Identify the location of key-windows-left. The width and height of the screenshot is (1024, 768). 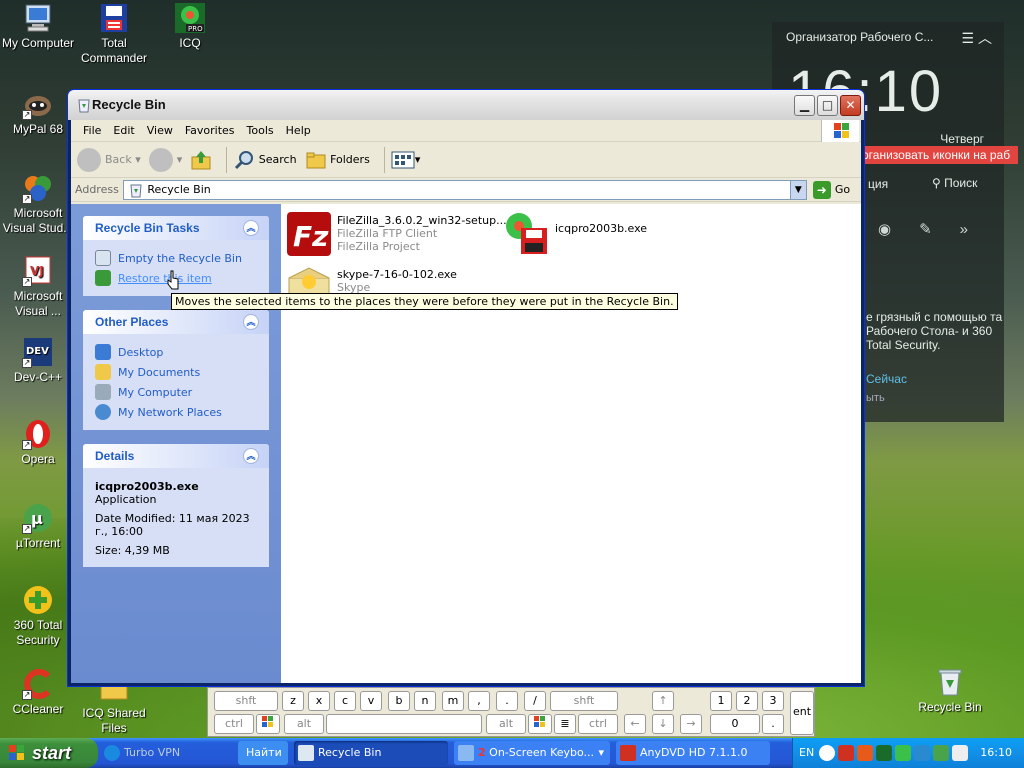
(268, 724).